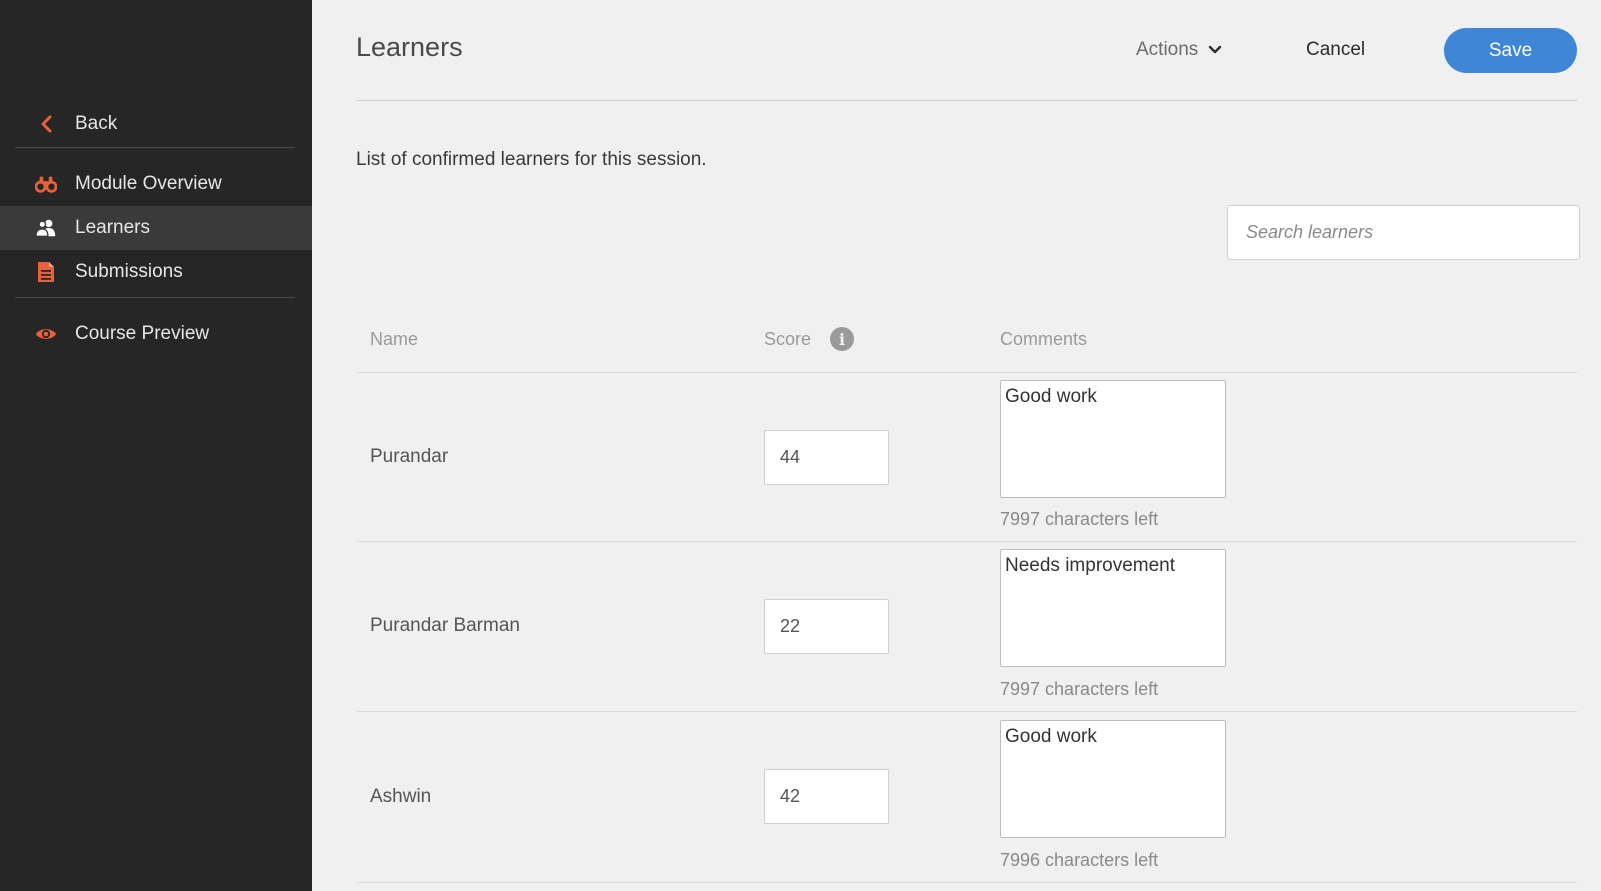 This screenshot has width=1601, height=891. What do you see at coordinates (142, 333) in the screenshot?
I see `sidebar-item-label: Course Preview` at bounding box center [142, 333].